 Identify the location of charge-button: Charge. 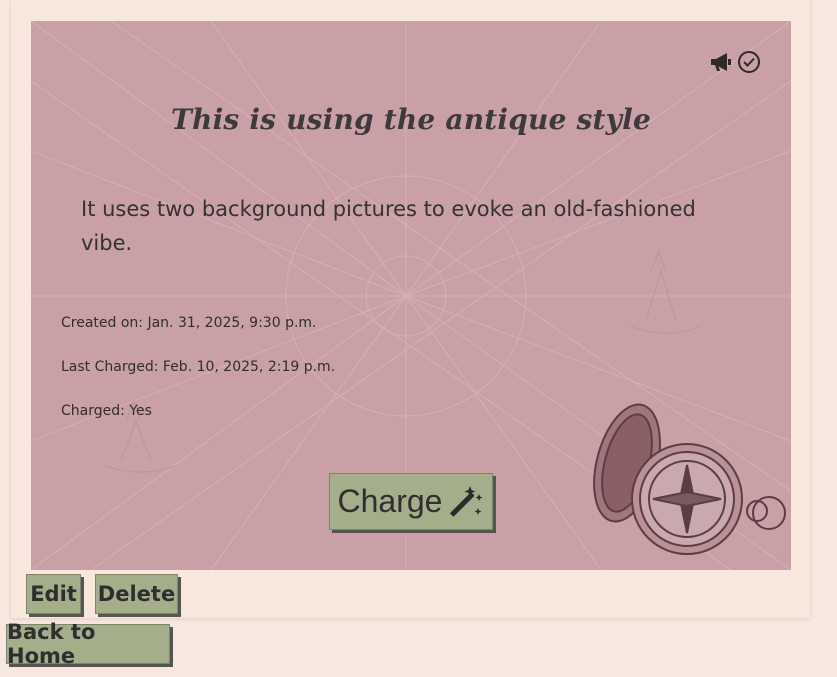
(411, 501).